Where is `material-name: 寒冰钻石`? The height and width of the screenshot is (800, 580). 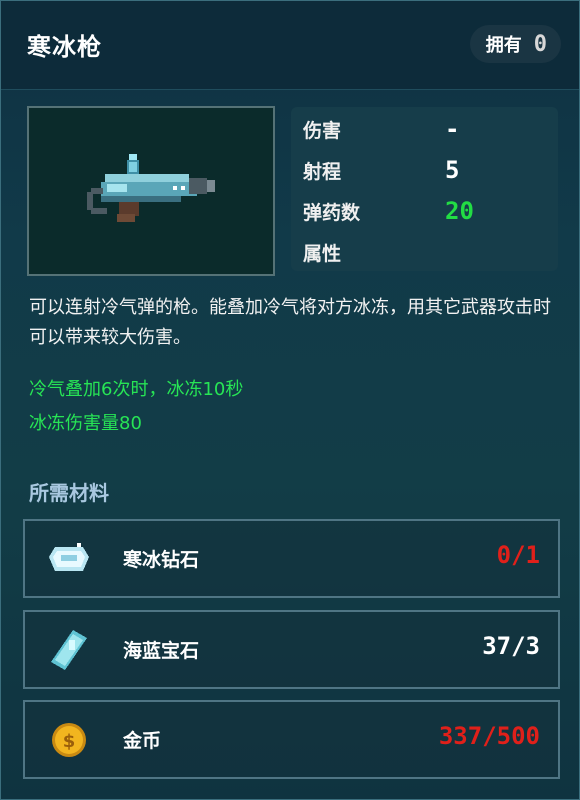 material-name: 寒冰钻石 is located at coordinates (161, 560).